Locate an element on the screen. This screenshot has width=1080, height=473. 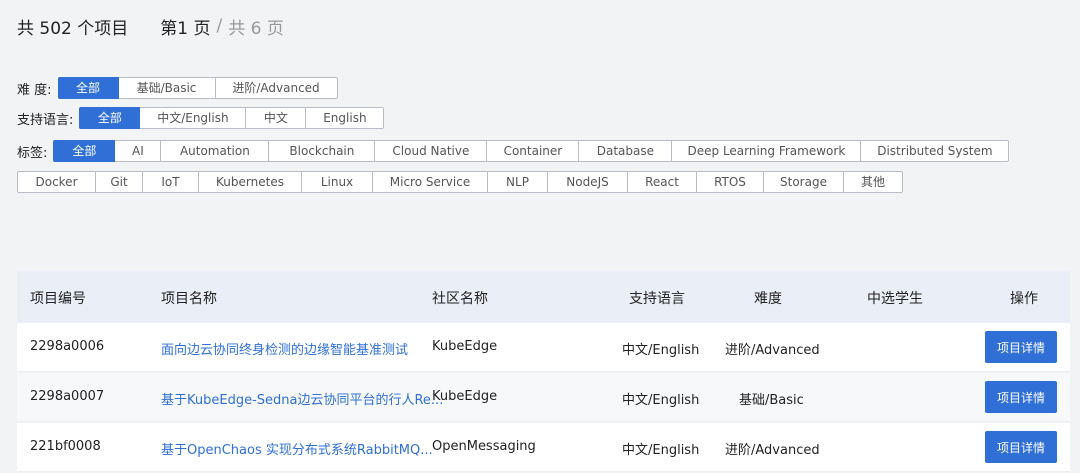
tag-option-cloud-native: Cloud Native is located at coordinates (431, 151).